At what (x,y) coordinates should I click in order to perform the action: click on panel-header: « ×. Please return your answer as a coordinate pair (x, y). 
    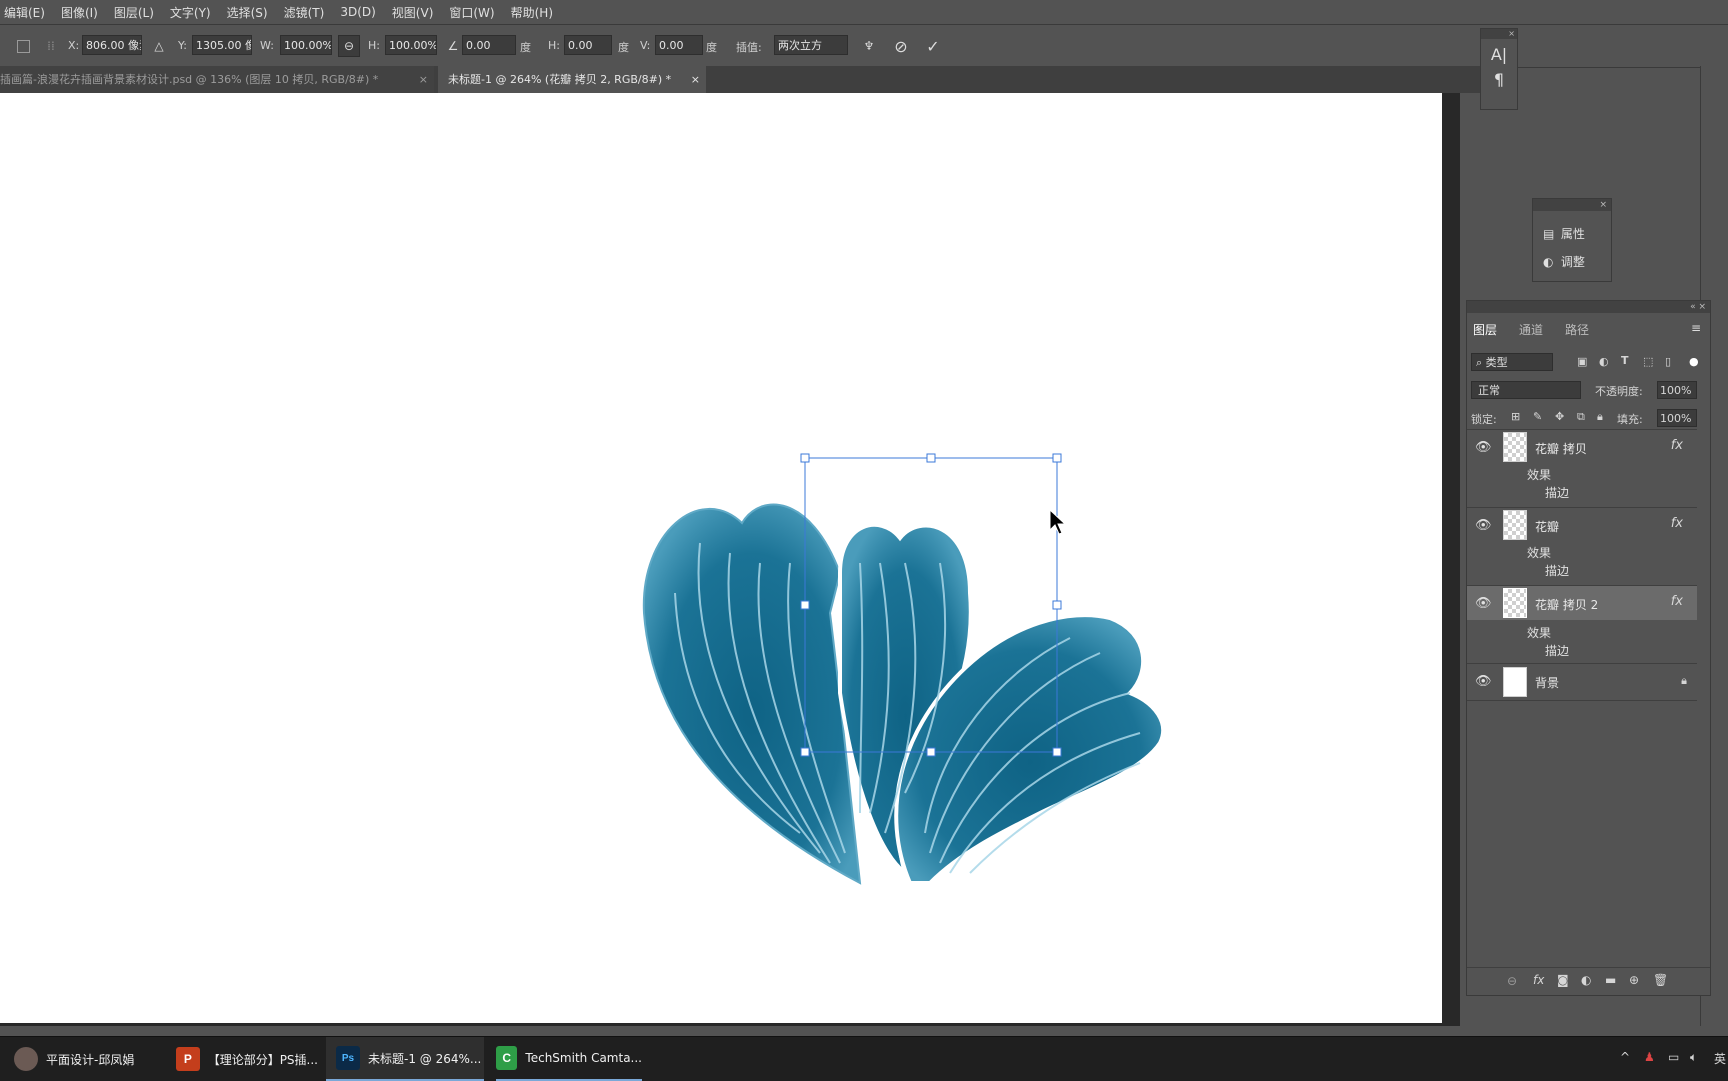
    Looking at the image, I should click on (1588, 307).